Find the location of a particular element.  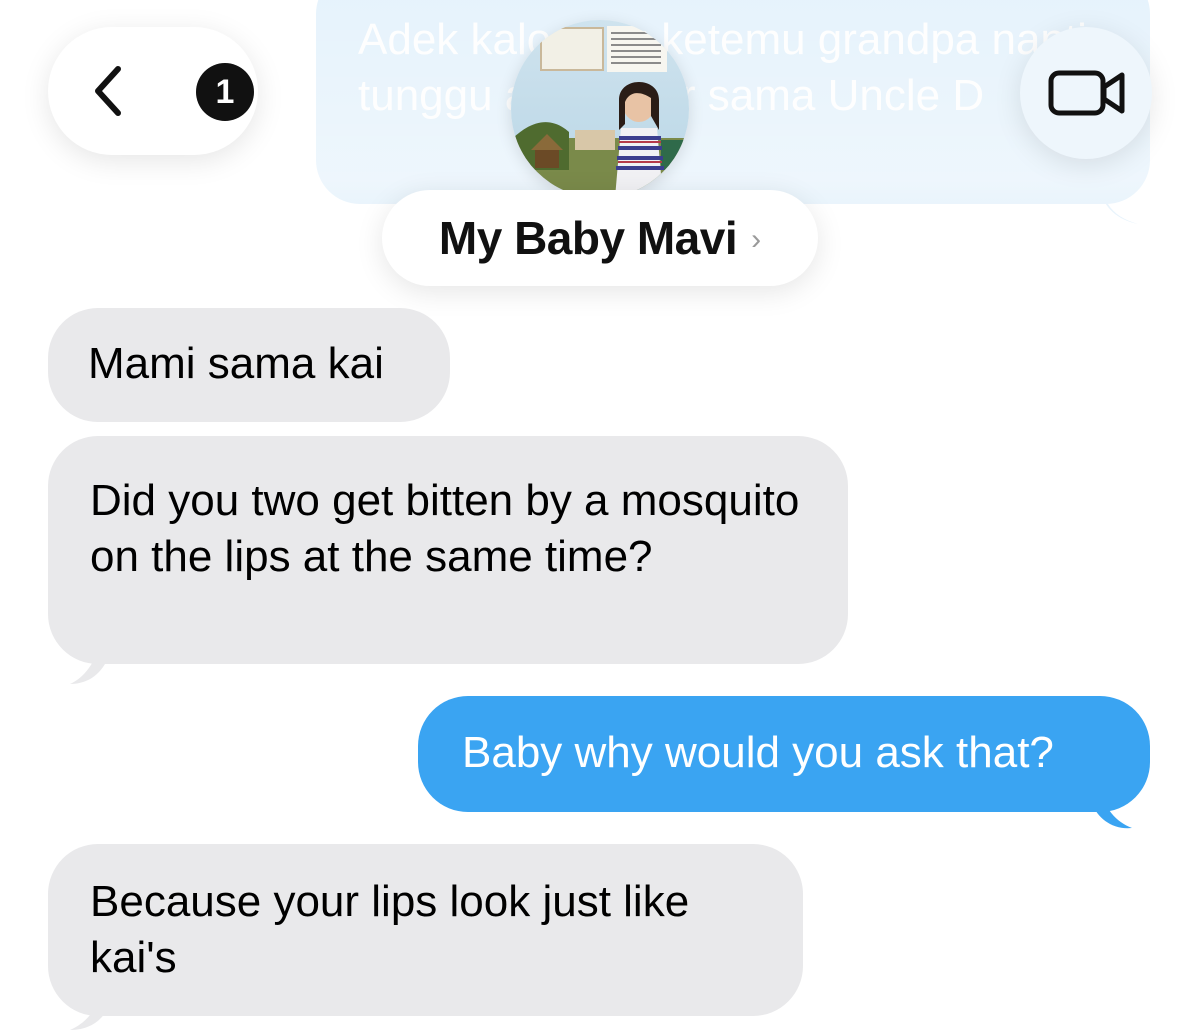

video-call-button is located at coordinates (1086, 93).